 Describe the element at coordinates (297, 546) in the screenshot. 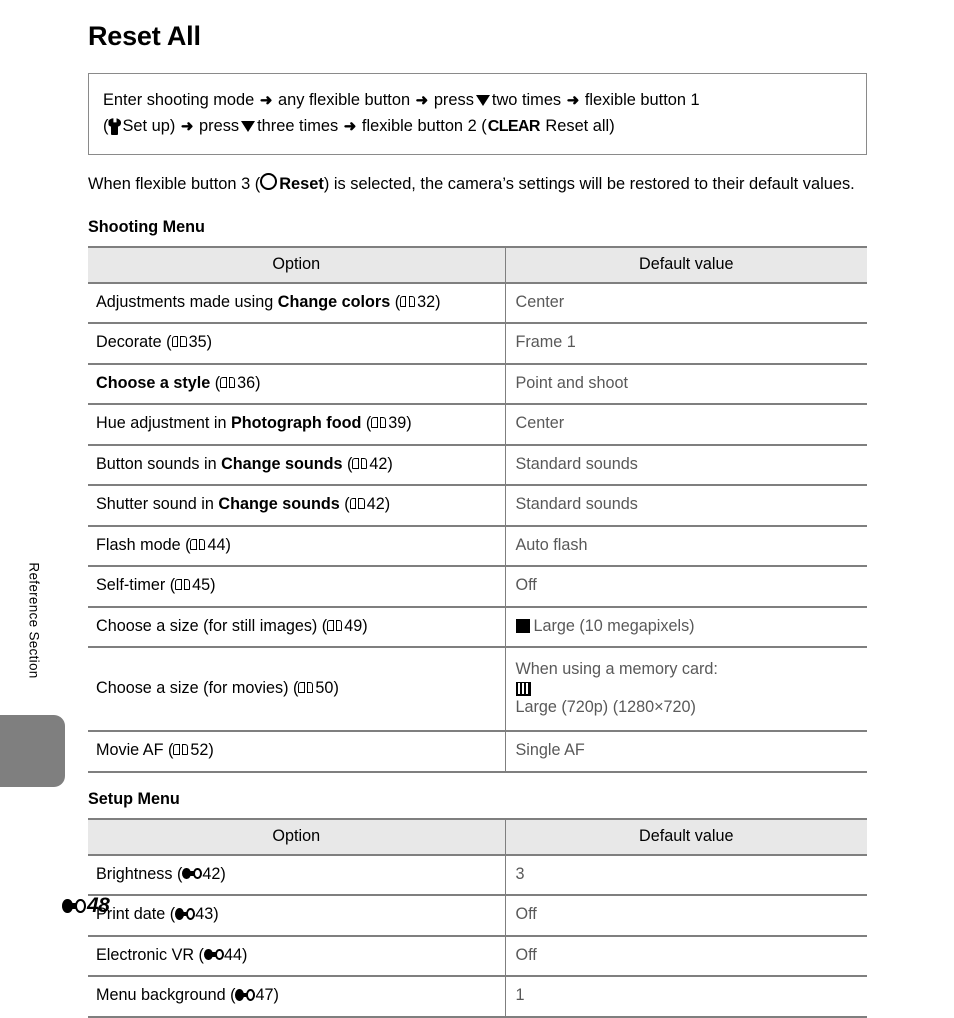

I see `option-cell: Flash mode (44)` at that location.